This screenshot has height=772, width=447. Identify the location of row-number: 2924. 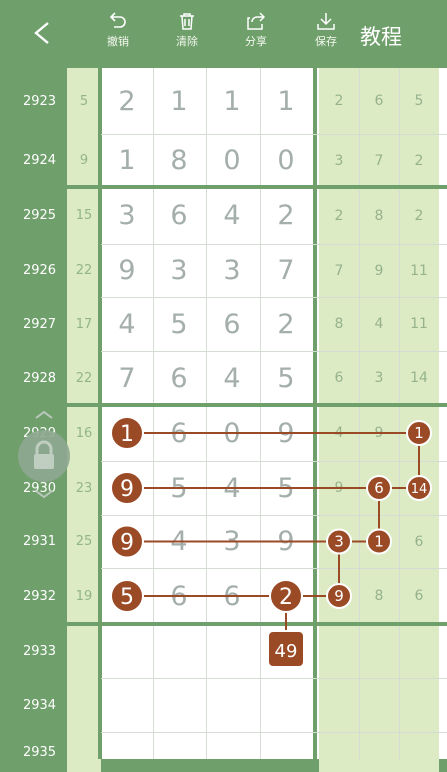
(39, 160).